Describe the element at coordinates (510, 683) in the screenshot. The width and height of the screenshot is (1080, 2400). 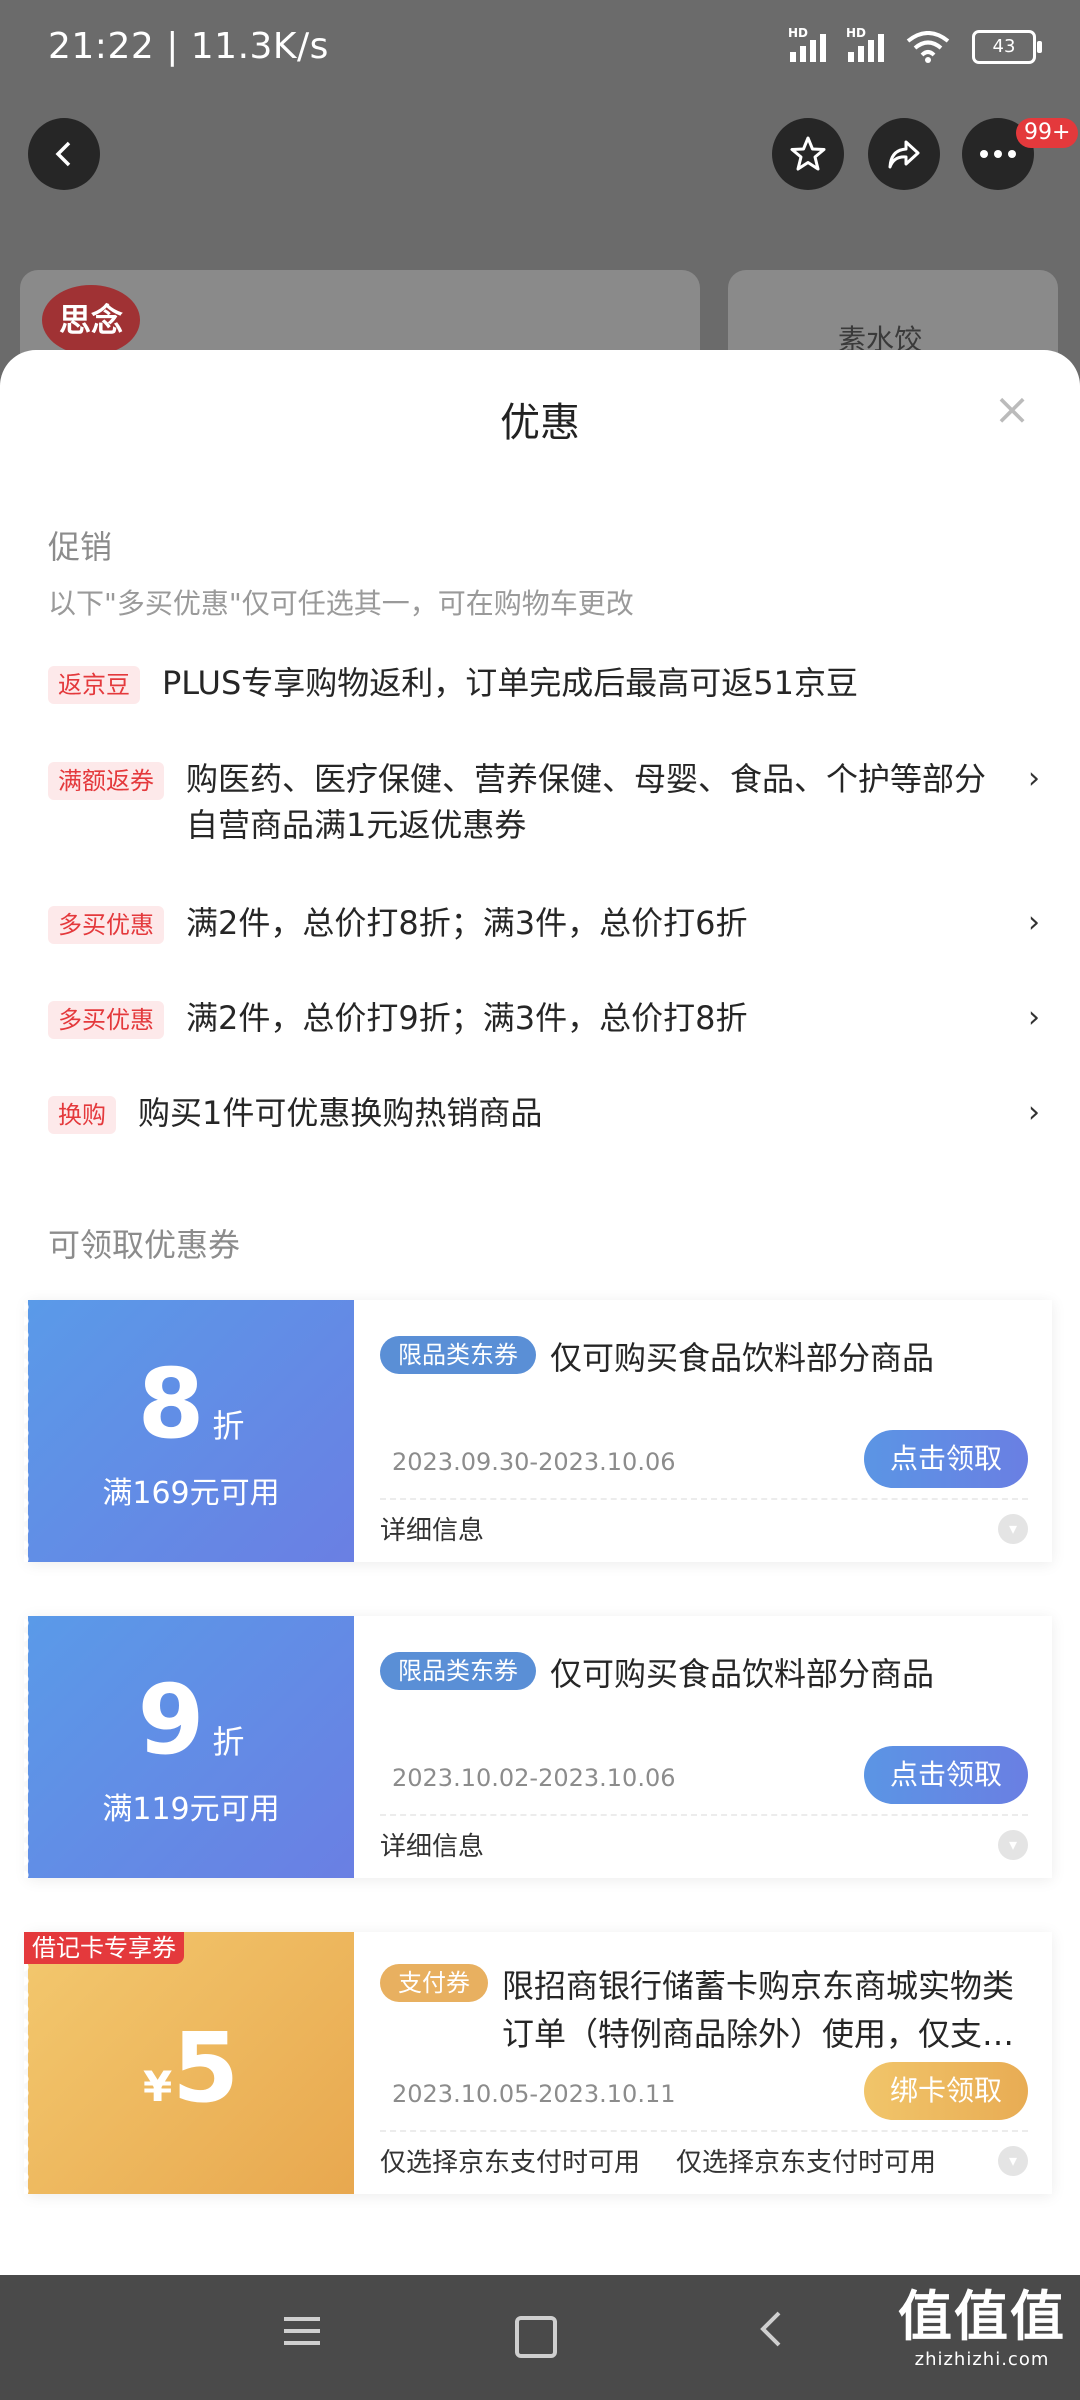
I see `promotion-text: PLUS专享购物返利，订单完成后最高可返51京豆` at that location.